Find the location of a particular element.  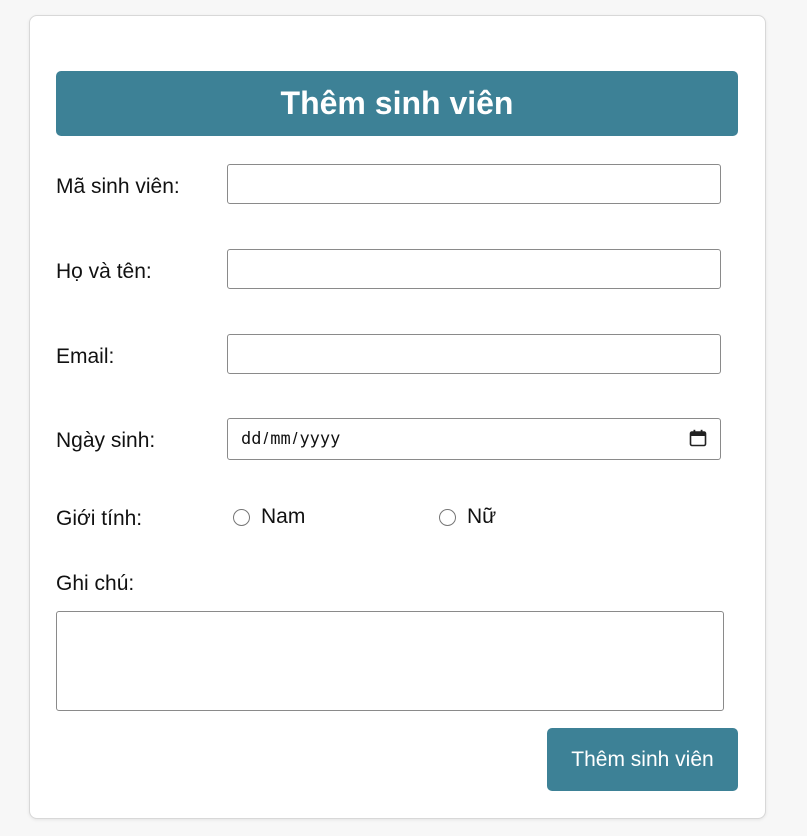

gender-option-male: Nam is located at coordinates (269, 517).